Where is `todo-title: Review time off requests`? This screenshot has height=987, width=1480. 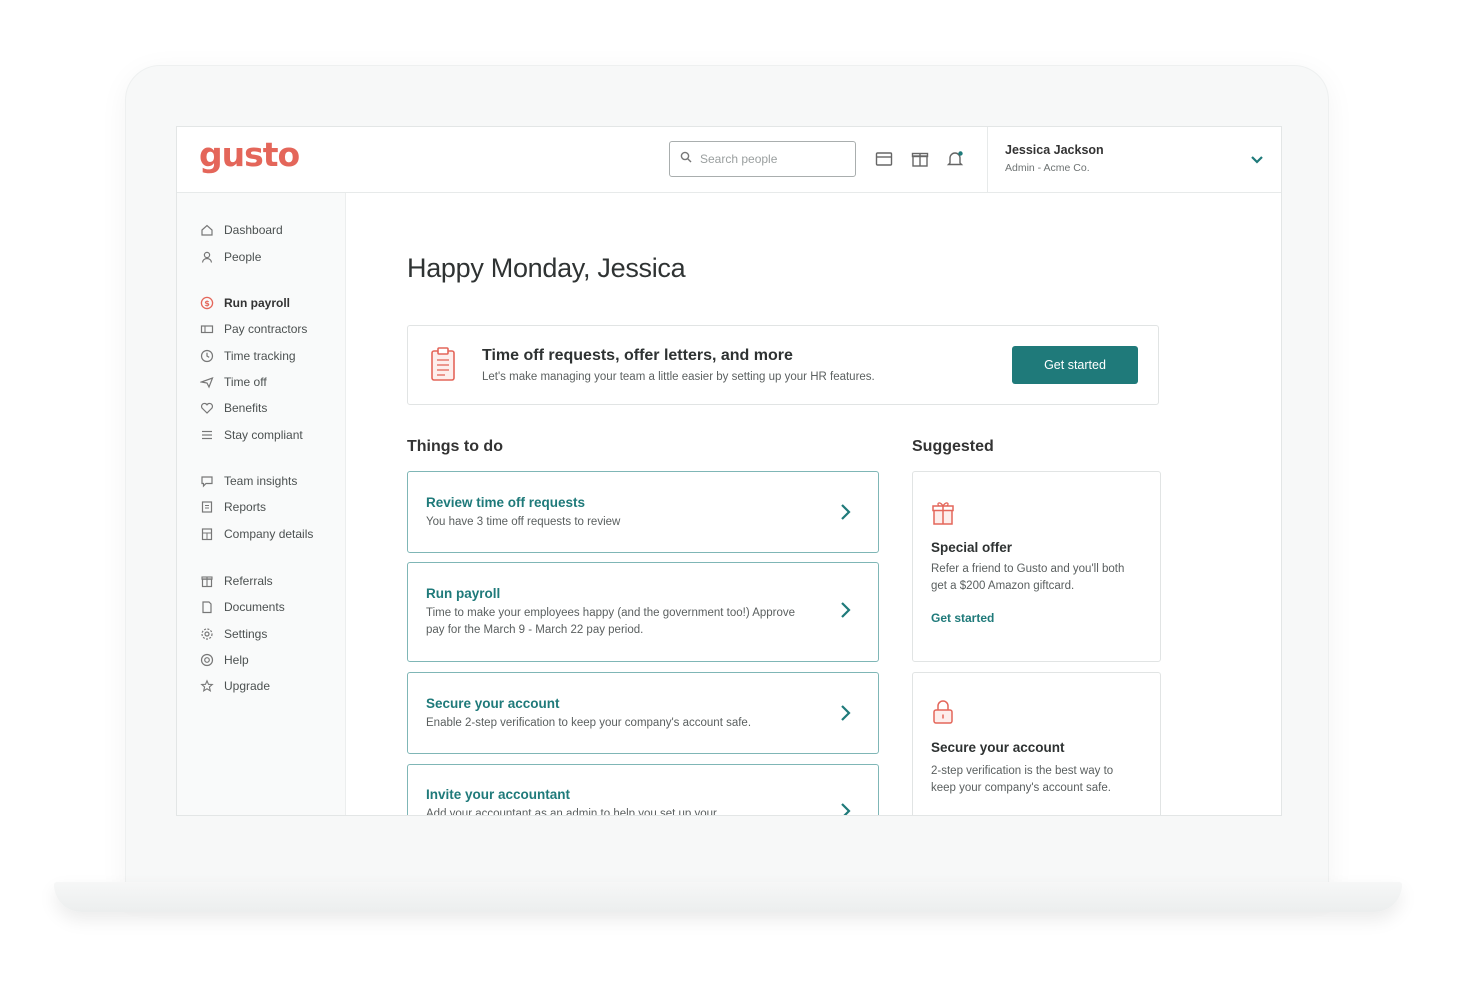 todo-title: Review time off requests is located at coordinates (506, 502).